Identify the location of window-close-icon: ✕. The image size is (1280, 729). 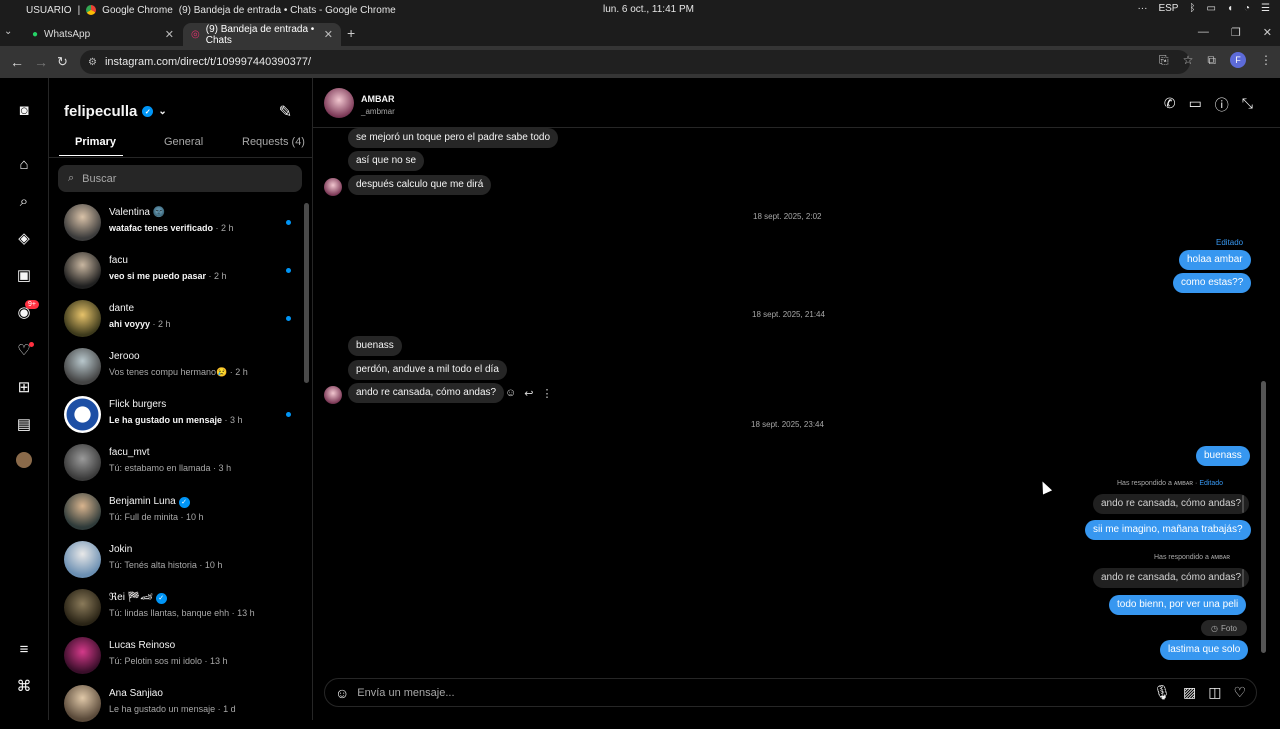
(1267, 32).